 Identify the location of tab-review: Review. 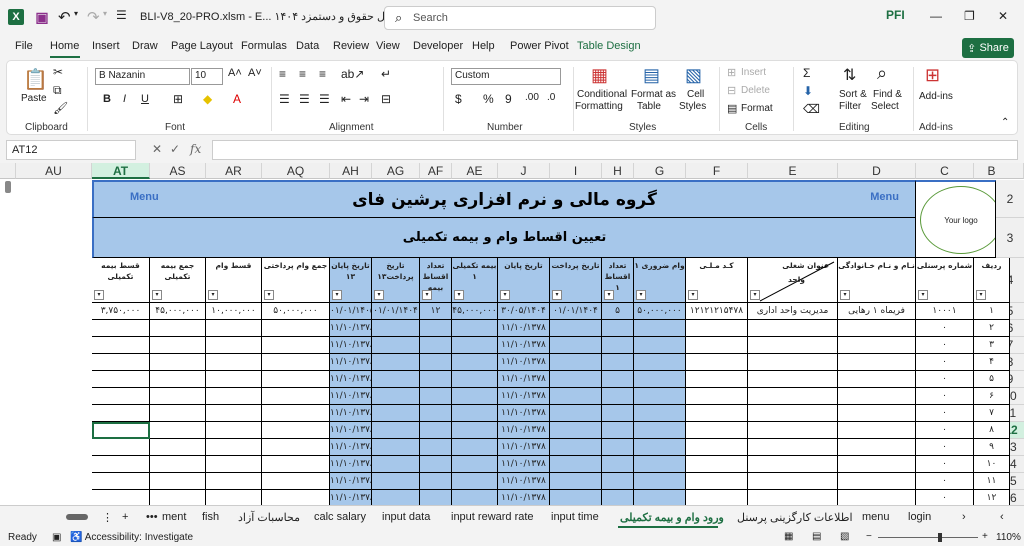
(351, 46).